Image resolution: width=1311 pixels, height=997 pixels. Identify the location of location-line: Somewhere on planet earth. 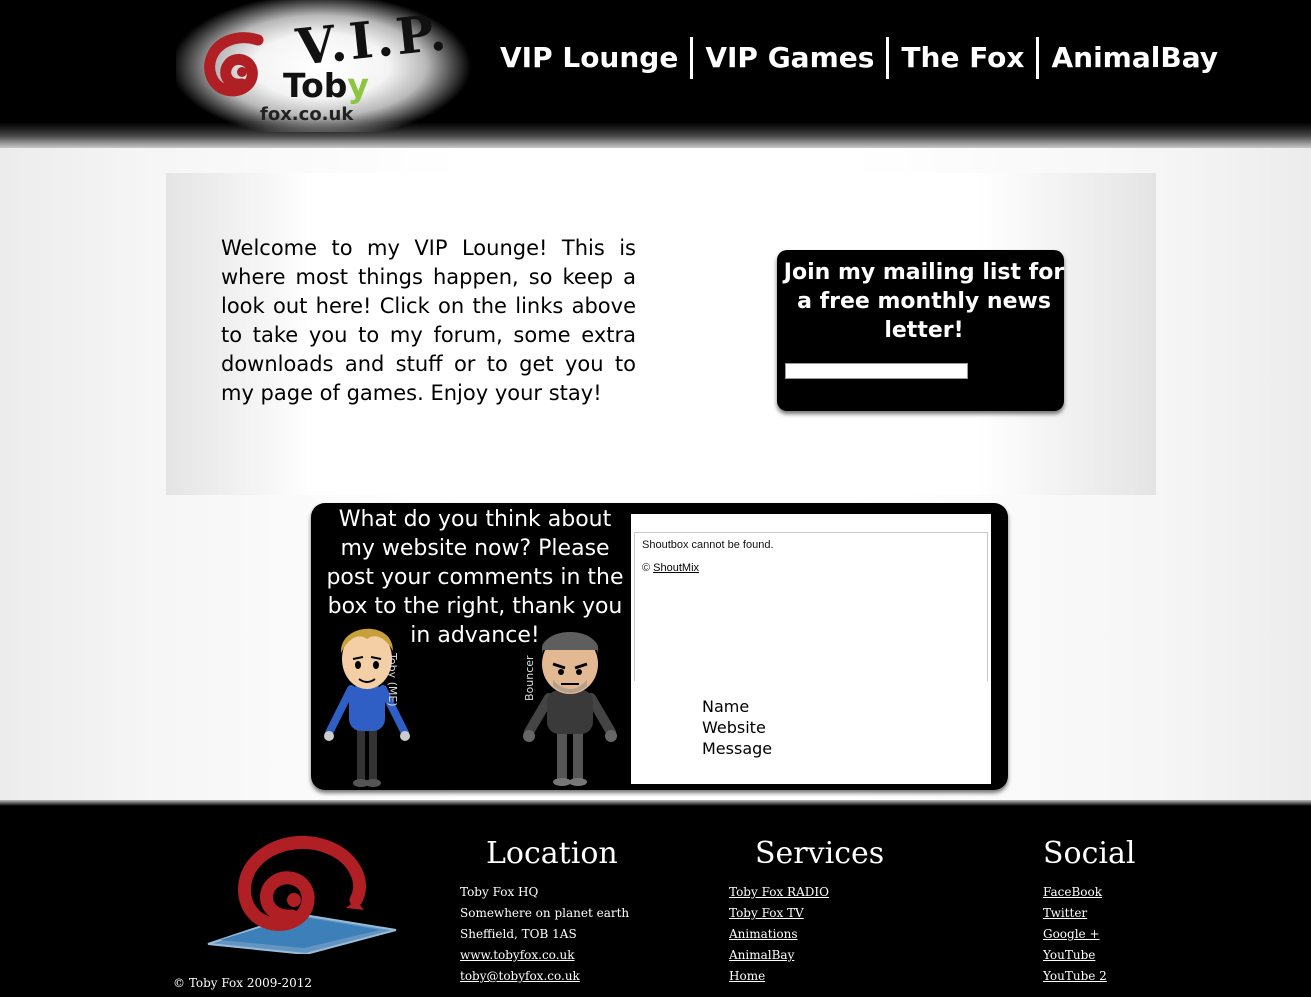
(545, 913).